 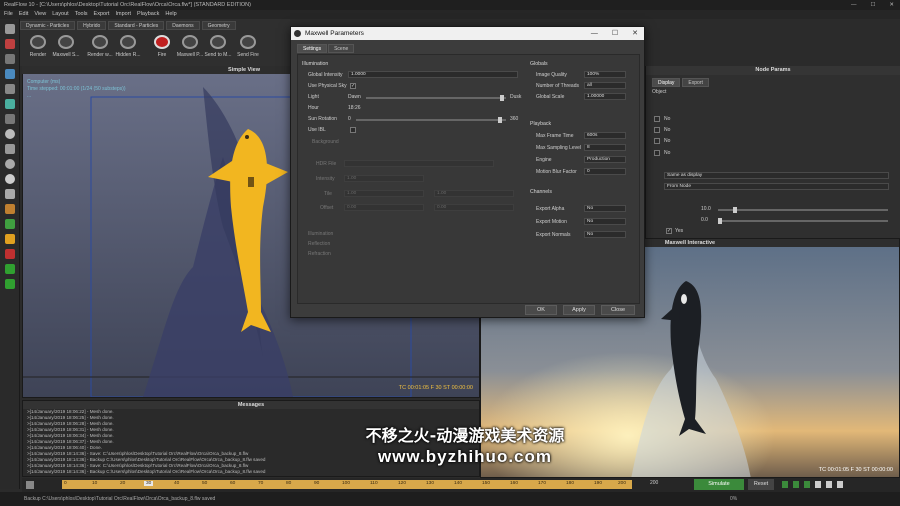 What do you see at coordinates (9, 44) in the screenshot?
I see `move-icon` at bounding box center [9, 44].